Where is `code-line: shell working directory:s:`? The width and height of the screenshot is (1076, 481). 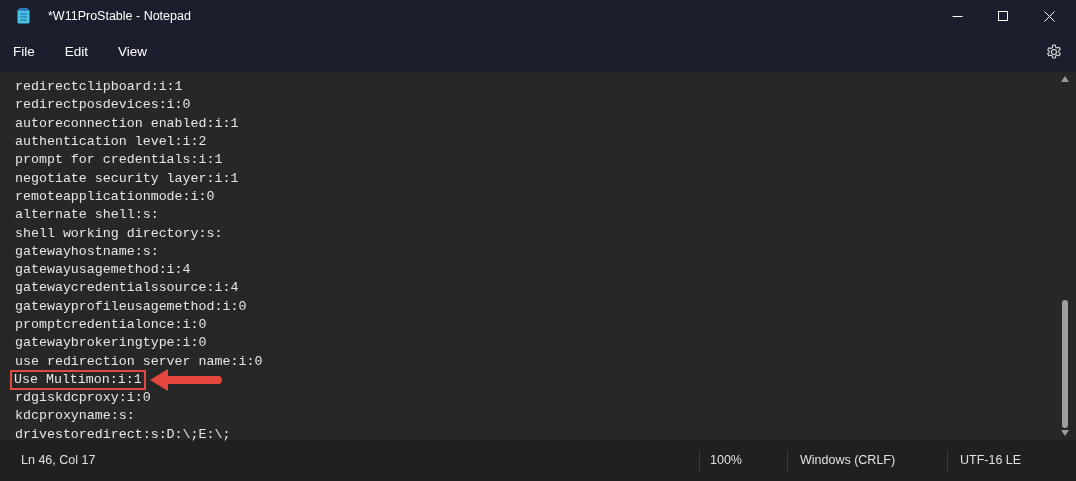
code-line: shell working directory:s: is located at coordinates (119, 233).